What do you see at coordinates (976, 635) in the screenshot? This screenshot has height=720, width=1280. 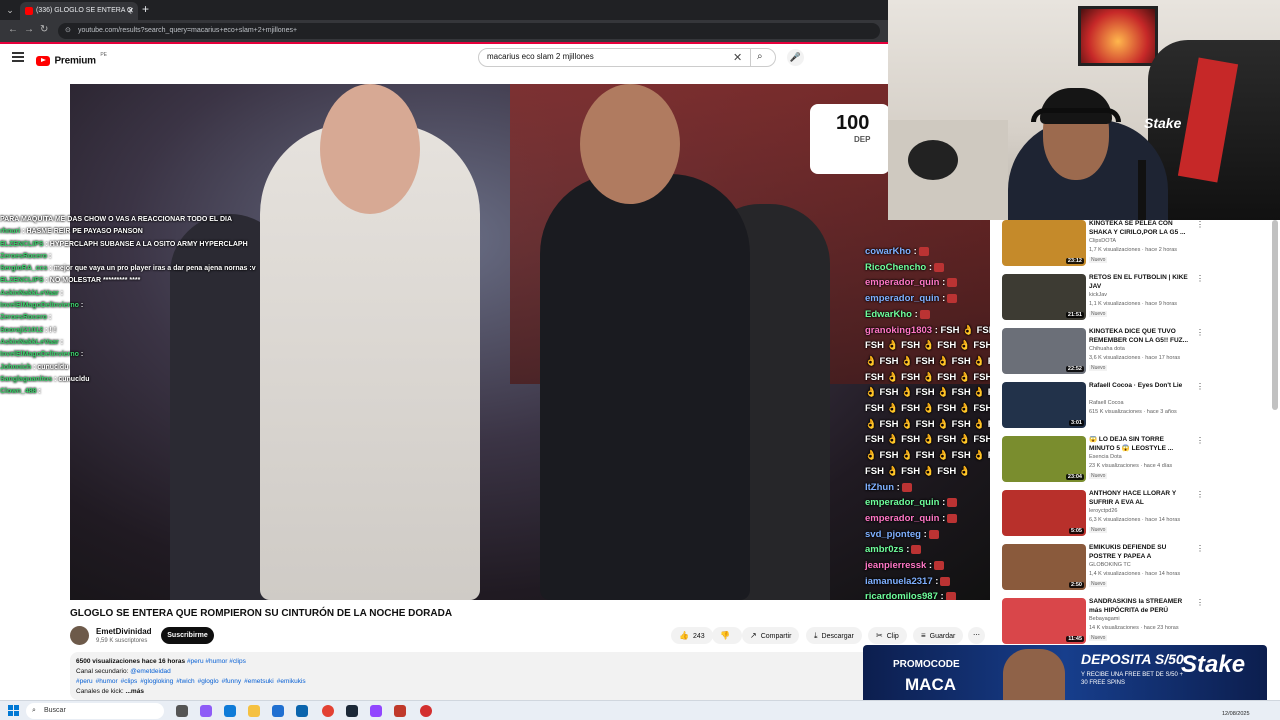 I see `more-actions-icon: ⋯` at bounding box center [976, 635].